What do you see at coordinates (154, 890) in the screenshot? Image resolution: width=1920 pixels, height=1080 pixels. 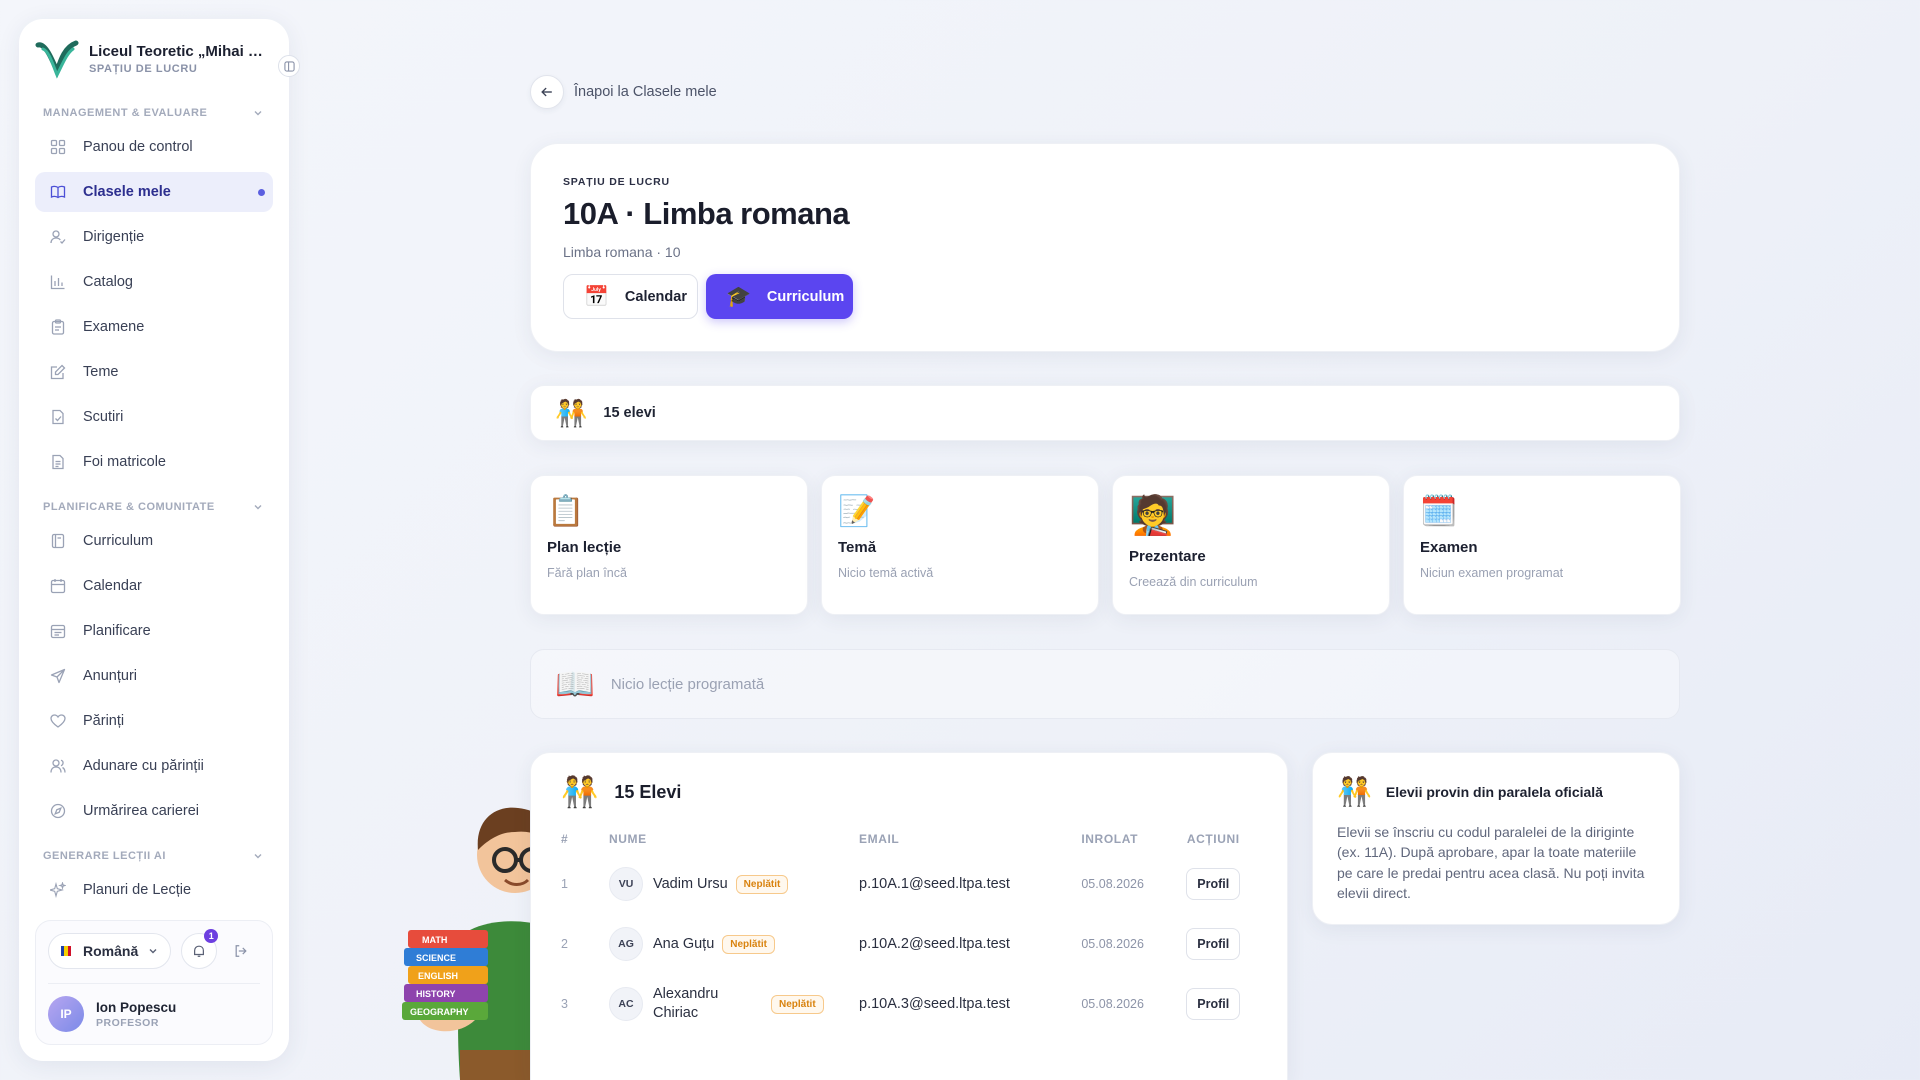 I see `sidebar-item-planuri-de-lectie: Planuri de Lecție` at bounding box center [154, 890].